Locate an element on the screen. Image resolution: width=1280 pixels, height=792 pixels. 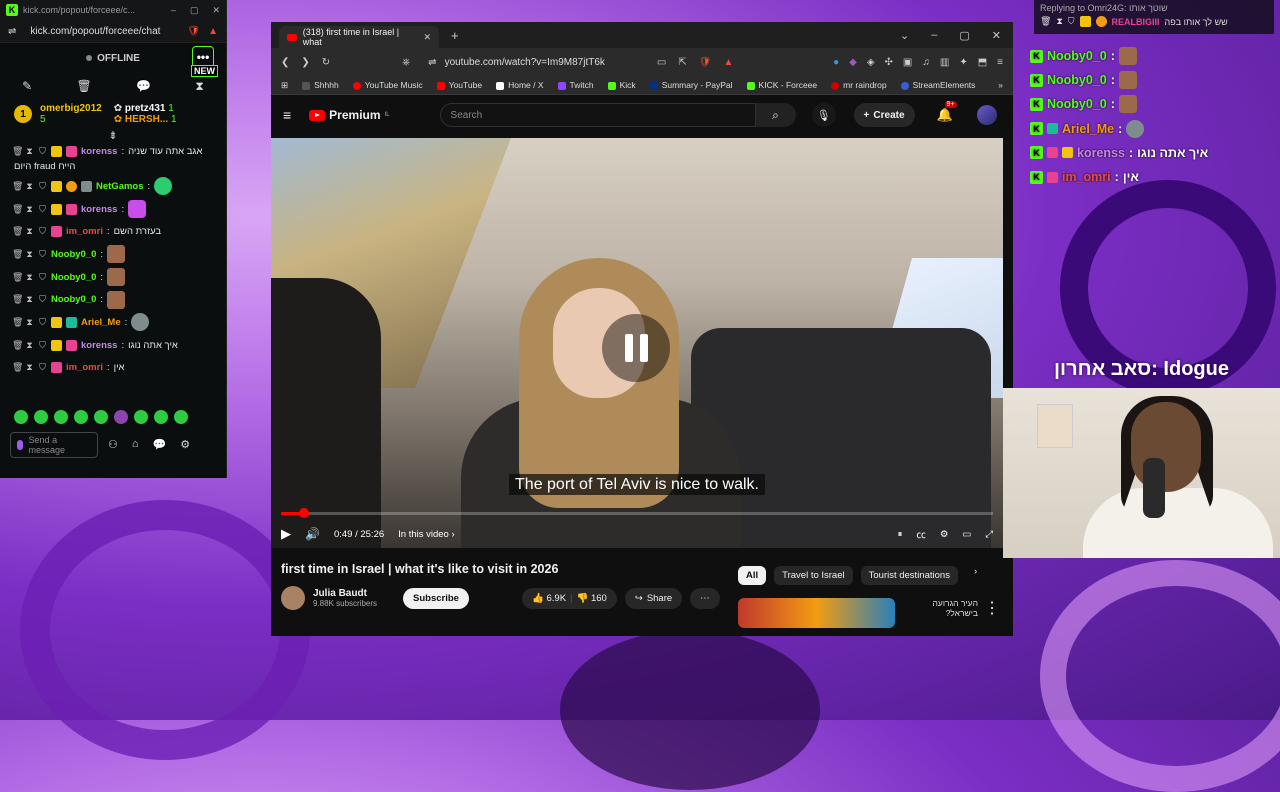
kick-url: kick.com/popout/forceee/chat is located at coordinates (95, 31).